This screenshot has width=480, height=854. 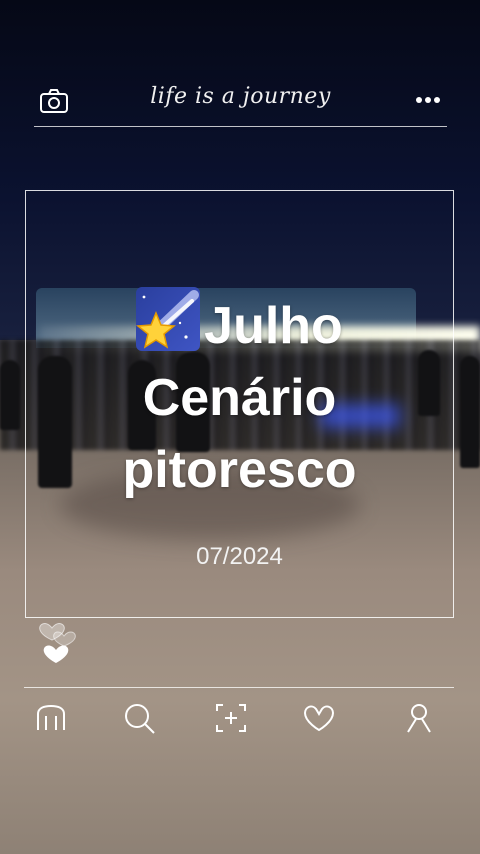 I want to click on add-frame-icon, so click(x=231, y=718).